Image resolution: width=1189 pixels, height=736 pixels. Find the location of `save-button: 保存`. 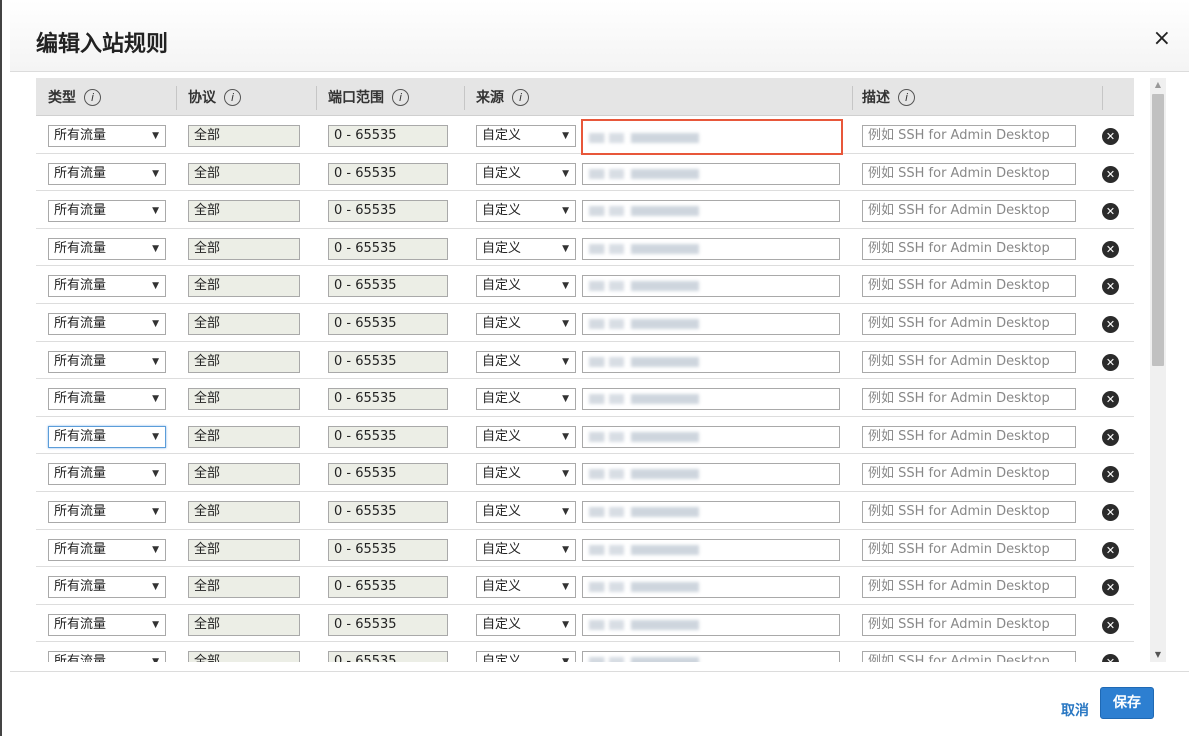

save-button: 保存 is located at coordinates (1127, 703).